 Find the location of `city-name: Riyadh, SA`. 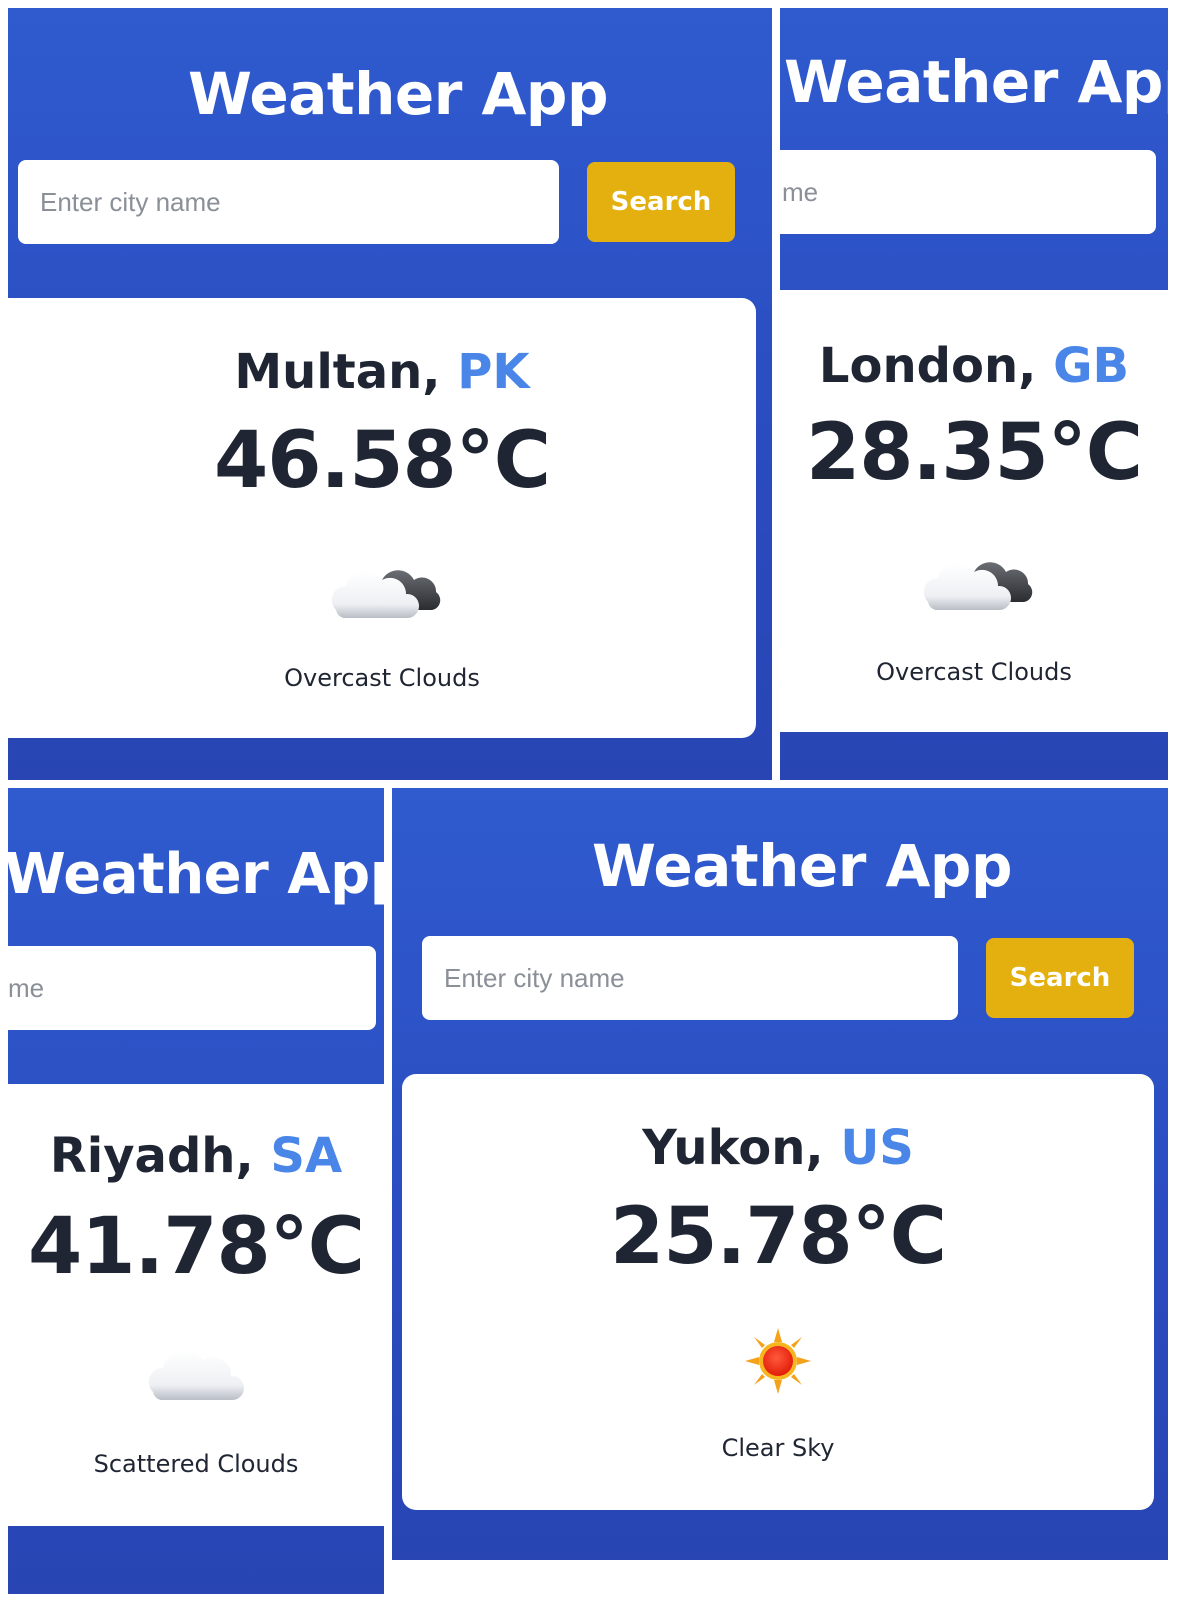

city-name: Riyadh, SA is located at coordinates (196, 1156).